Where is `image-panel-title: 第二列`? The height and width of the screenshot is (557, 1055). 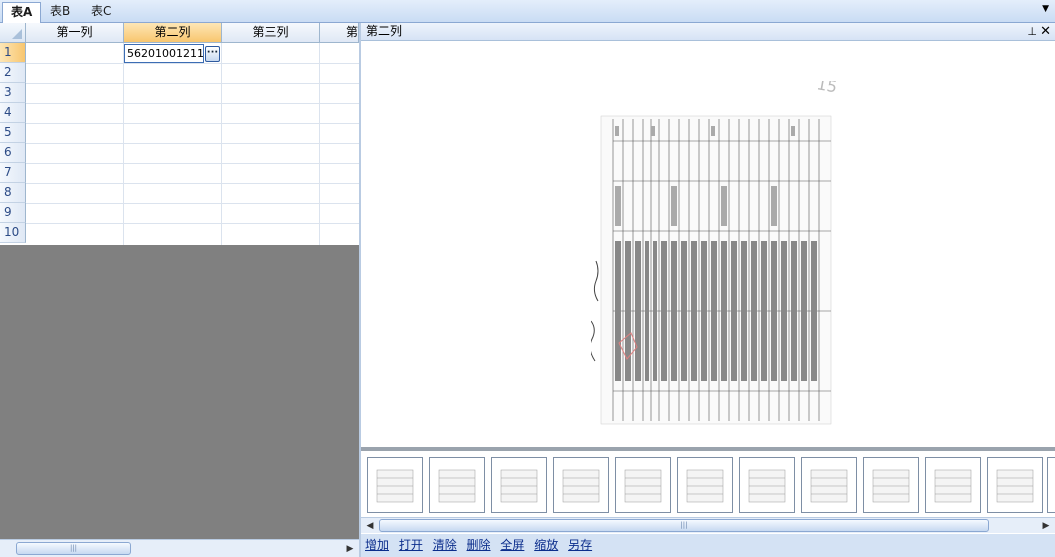
image-panel-title: 第二列 is located at coordinates (384, 31).